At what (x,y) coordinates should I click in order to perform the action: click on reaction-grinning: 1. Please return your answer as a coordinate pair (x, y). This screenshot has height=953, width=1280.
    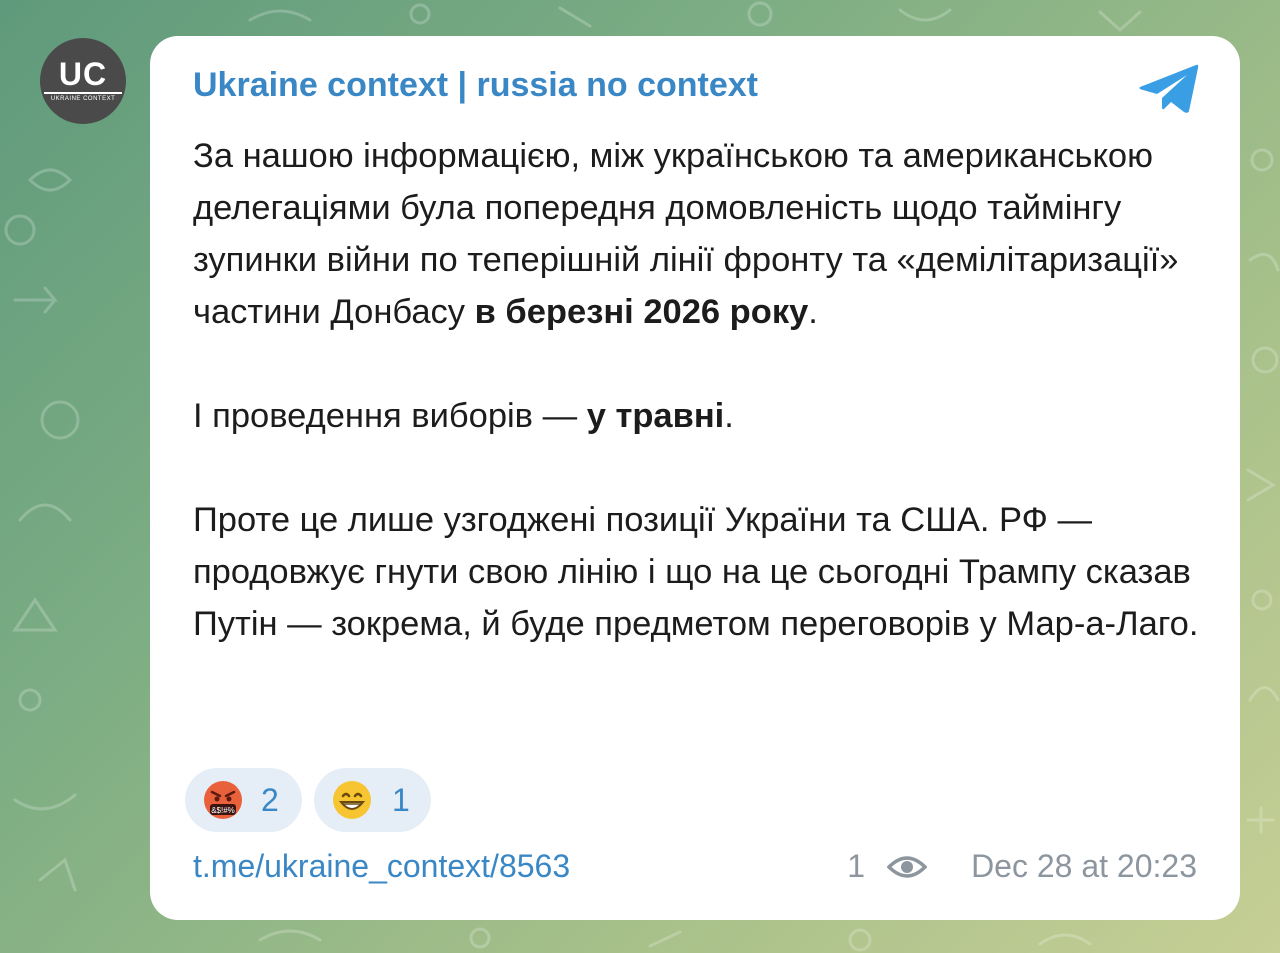
    Looking at the image, I should click on (372, 800).